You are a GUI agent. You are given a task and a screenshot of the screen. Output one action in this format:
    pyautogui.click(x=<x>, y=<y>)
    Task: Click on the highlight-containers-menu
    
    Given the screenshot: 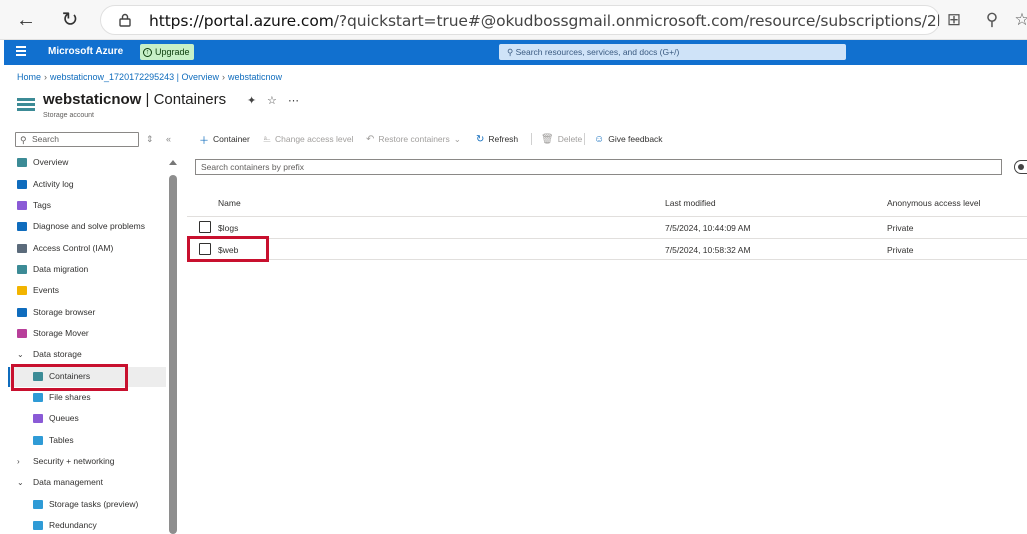 What is the action you would take?
    pyautogui.click(x=69, y=377)
    